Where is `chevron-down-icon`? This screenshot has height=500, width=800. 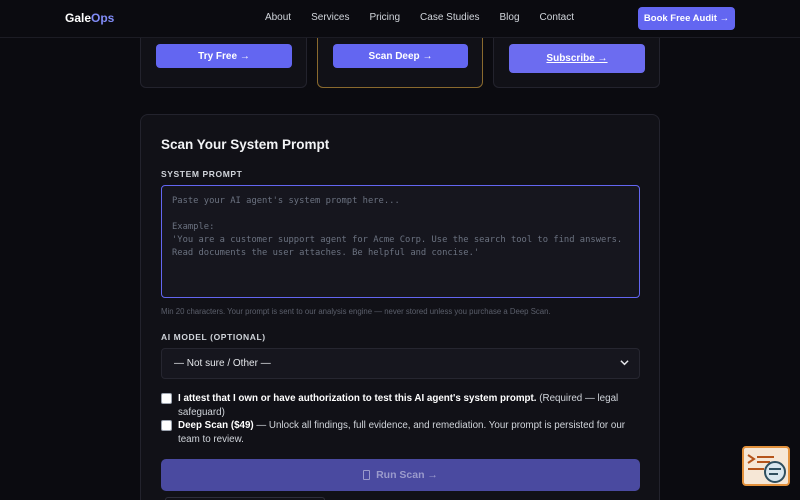
chevron-down-icon is located at coordinates (624, 363).